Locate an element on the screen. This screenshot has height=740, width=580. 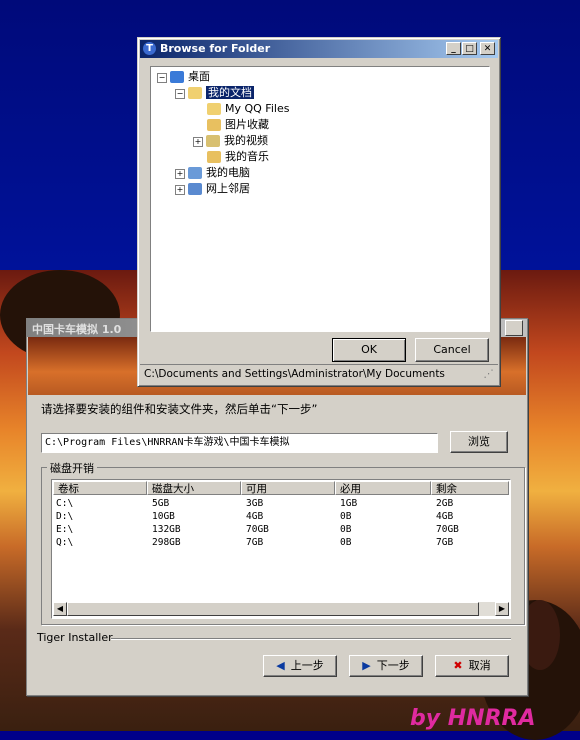
installer-prompt: 请选择要安装的组件和安装文件夹，然后单击“下一步” is located at coordinates (179, 409).